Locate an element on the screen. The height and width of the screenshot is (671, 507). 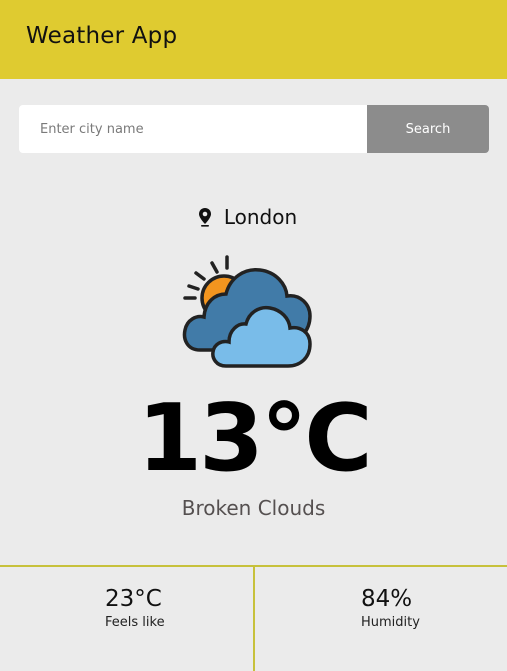
app-header: Weather App is located at coordinates (253, 39).